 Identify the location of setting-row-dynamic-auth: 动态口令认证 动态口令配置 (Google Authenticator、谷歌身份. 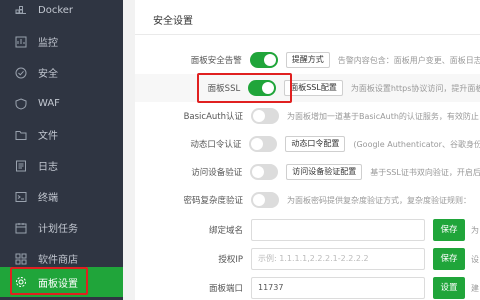
(307, 144).